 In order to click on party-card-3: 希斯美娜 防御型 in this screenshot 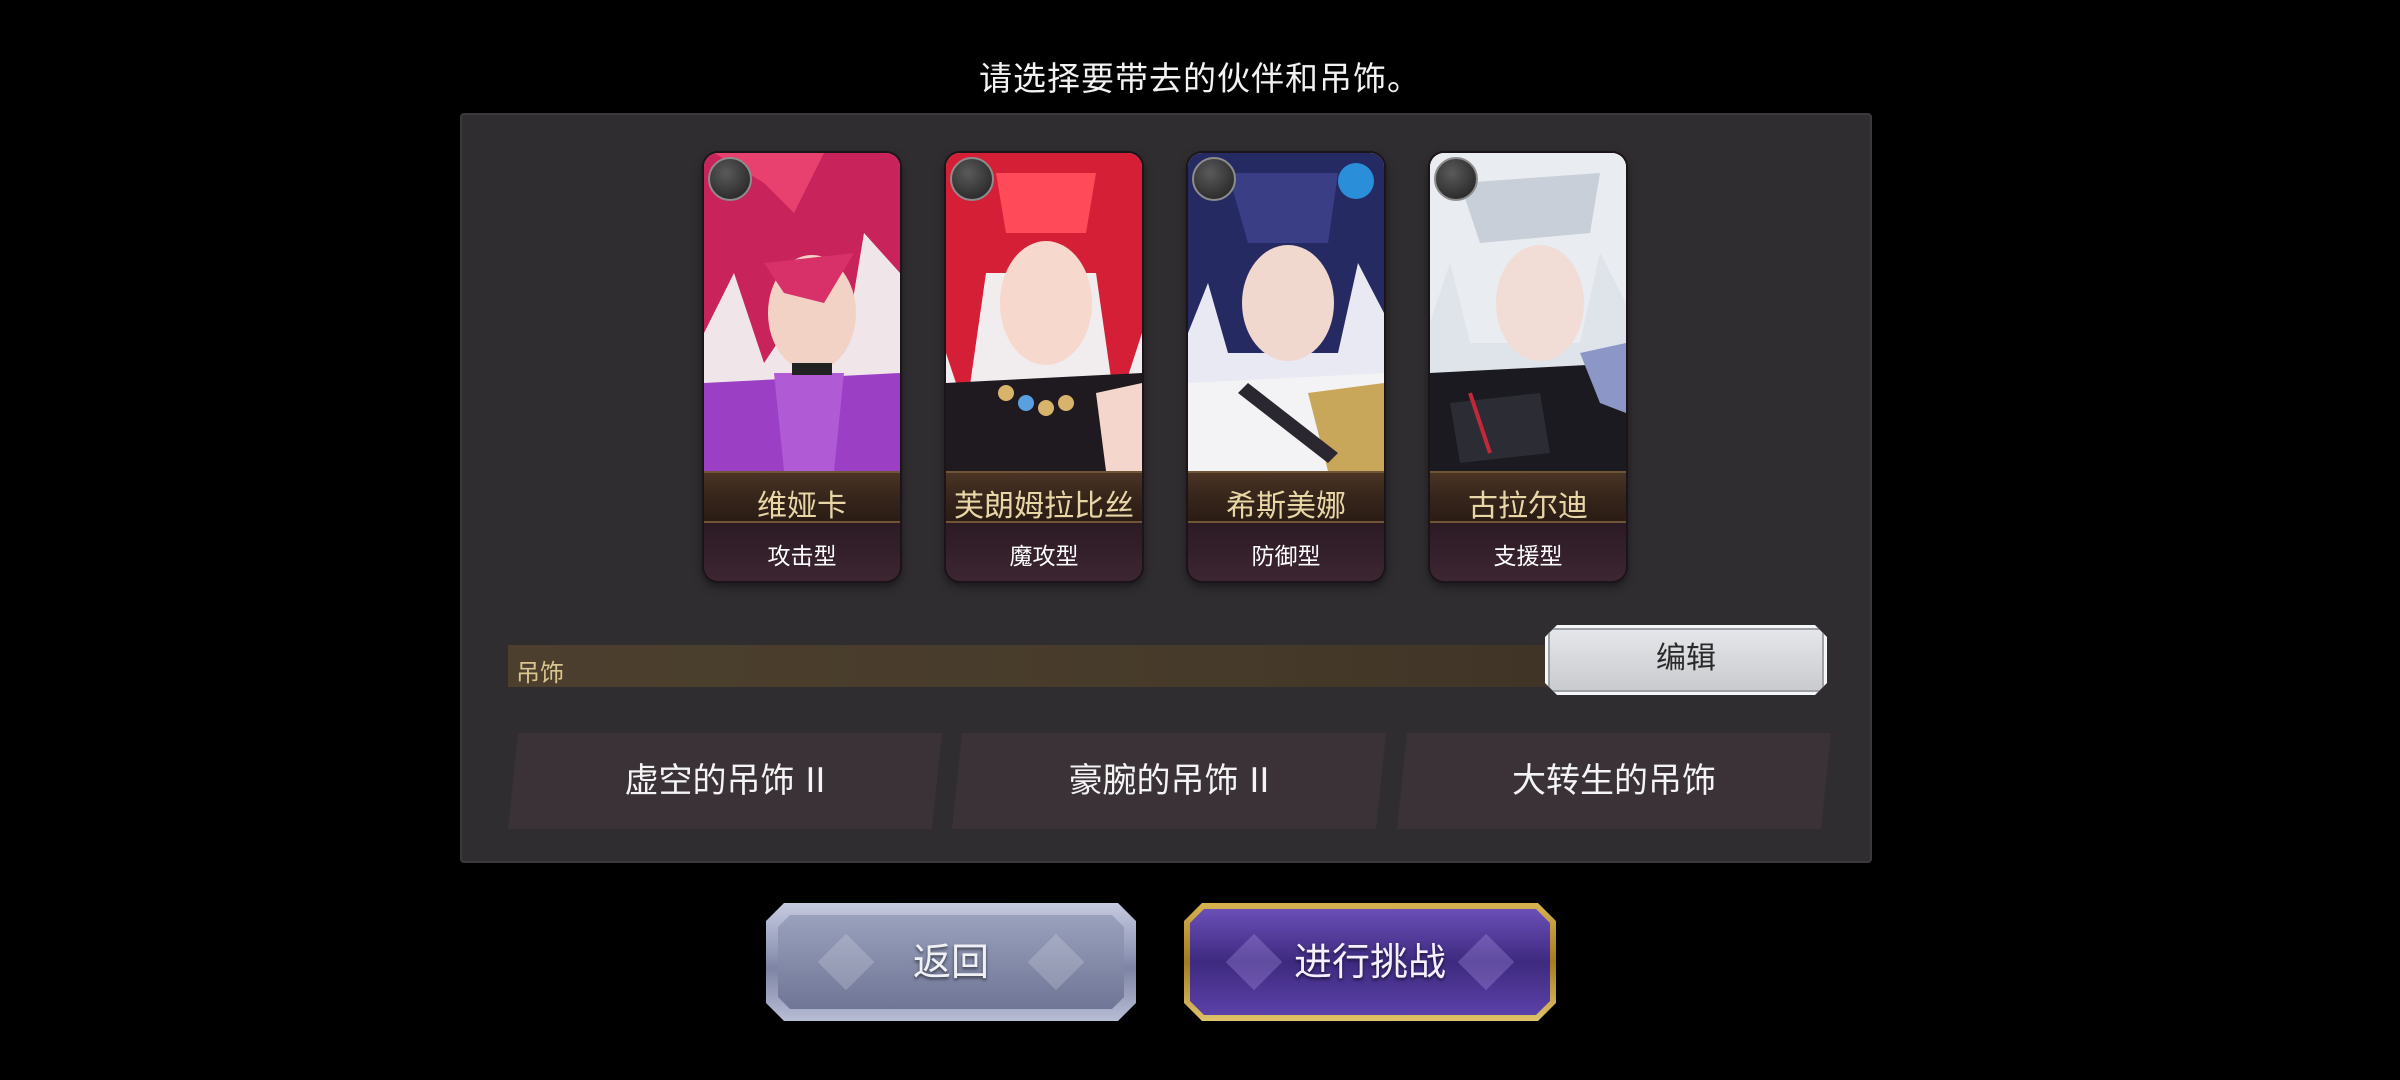, I will do `click(1286, 367)`.